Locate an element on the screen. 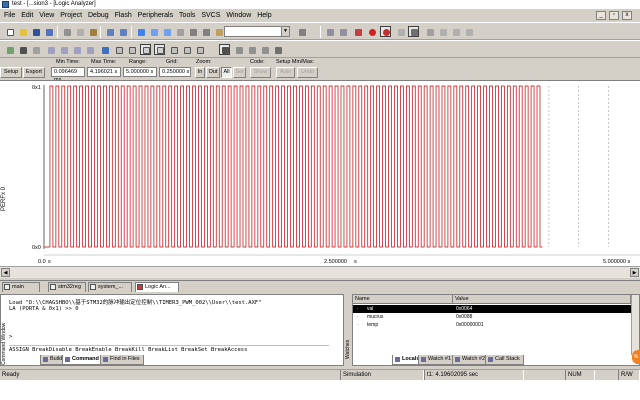 Image resolution: width=640 pixels, height=400 pixels. zoom-all-button: All is located at coordinates (226, 72).